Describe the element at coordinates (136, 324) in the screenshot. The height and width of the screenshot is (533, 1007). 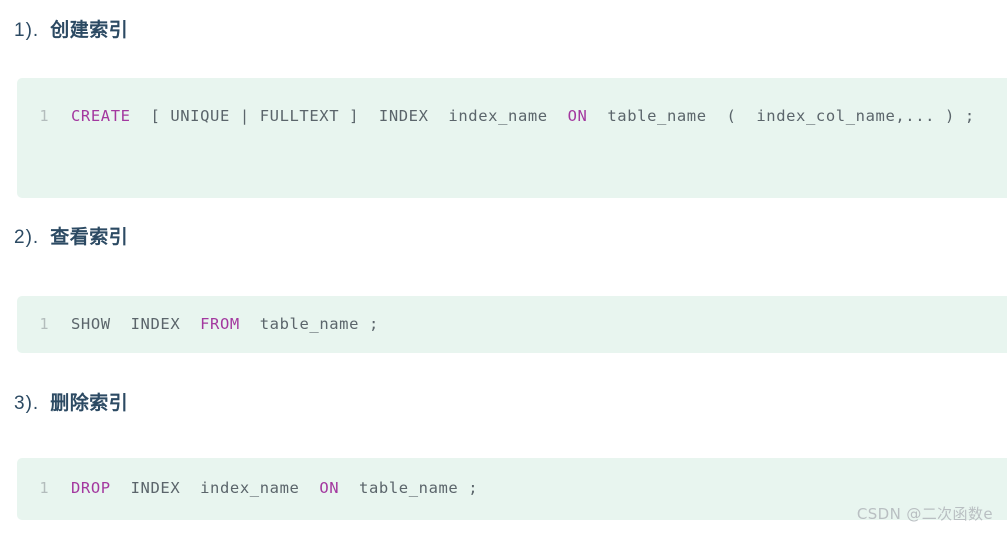
I see `sql-text: SHOW INDEX` at that location.